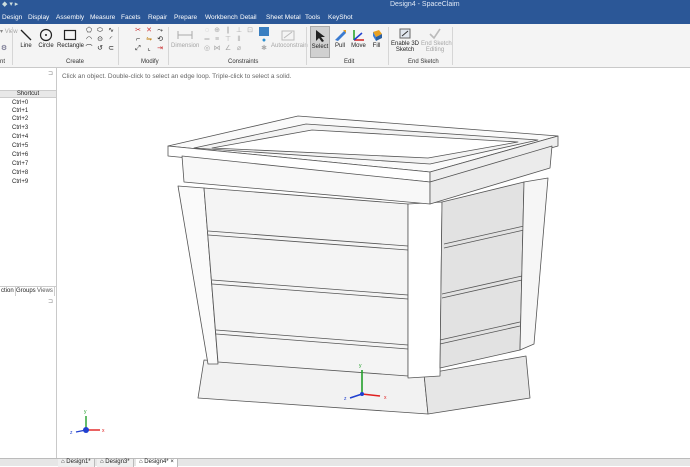 Image resolution: width=690 pixels, height=467 pixels. Describe the element at coordinates (138, 48) in the screenshot. I see `scale-icon: ⤢` at that location.